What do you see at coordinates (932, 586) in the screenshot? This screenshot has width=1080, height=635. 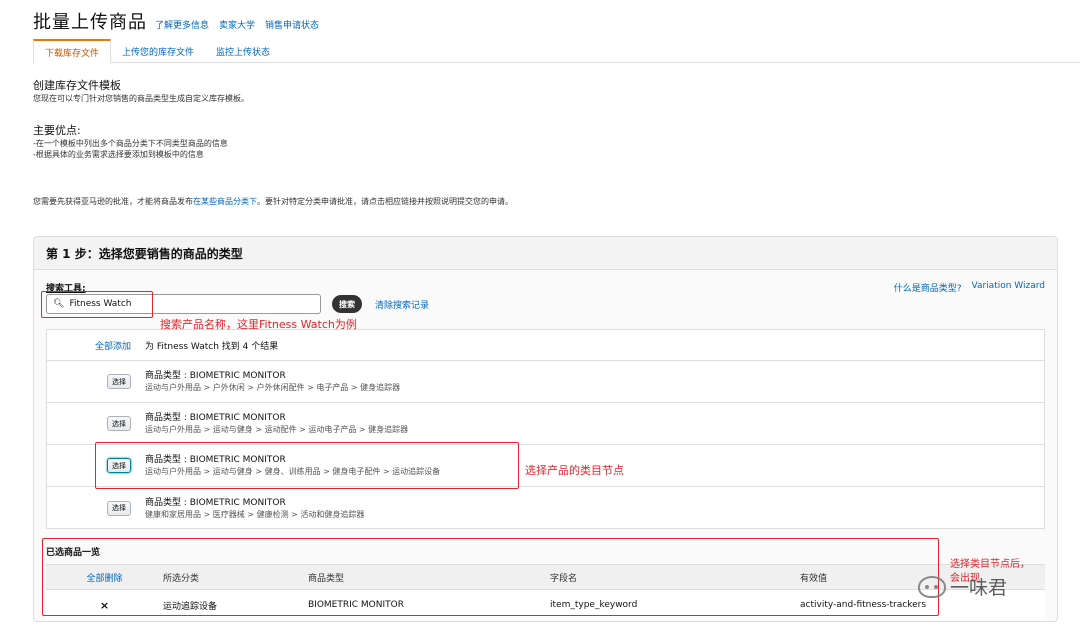 I see `wechat-icon` at bounding box center [932, 586].